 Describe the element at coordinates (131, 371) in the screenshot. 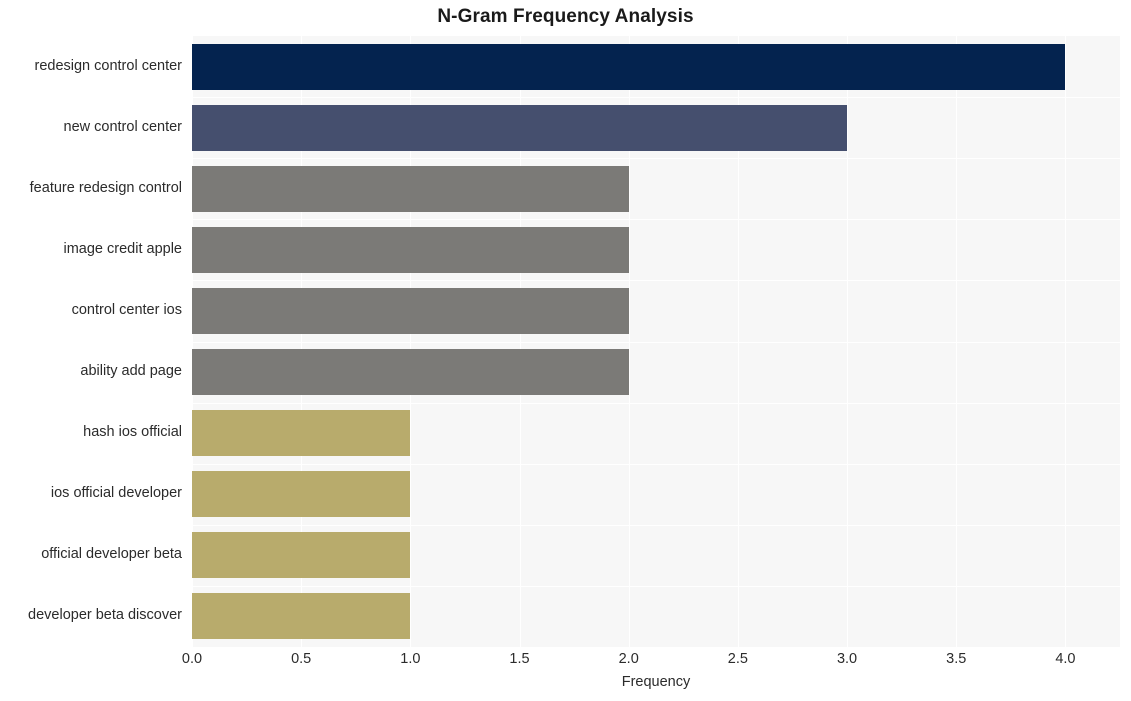

I see `y-tick-label: ability add page` at that location.